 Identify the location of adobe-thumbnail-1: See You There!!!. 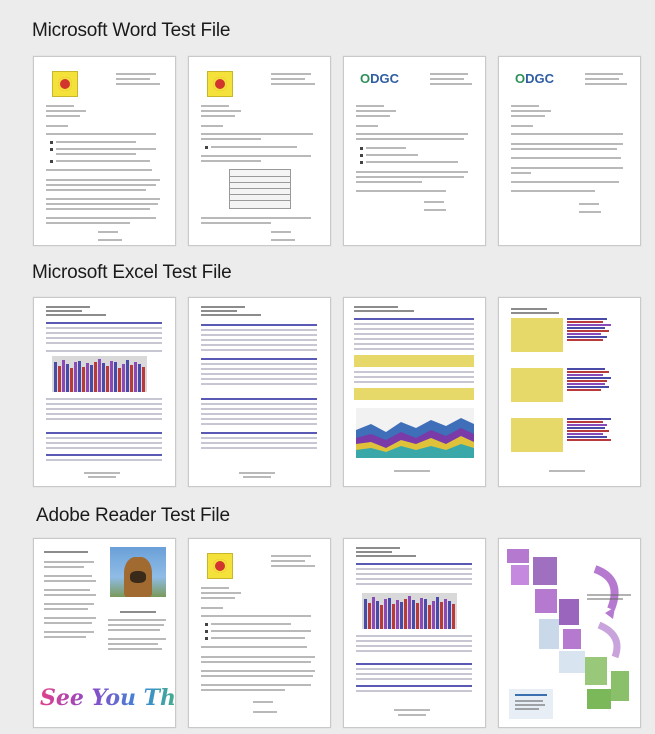
(104, 633).